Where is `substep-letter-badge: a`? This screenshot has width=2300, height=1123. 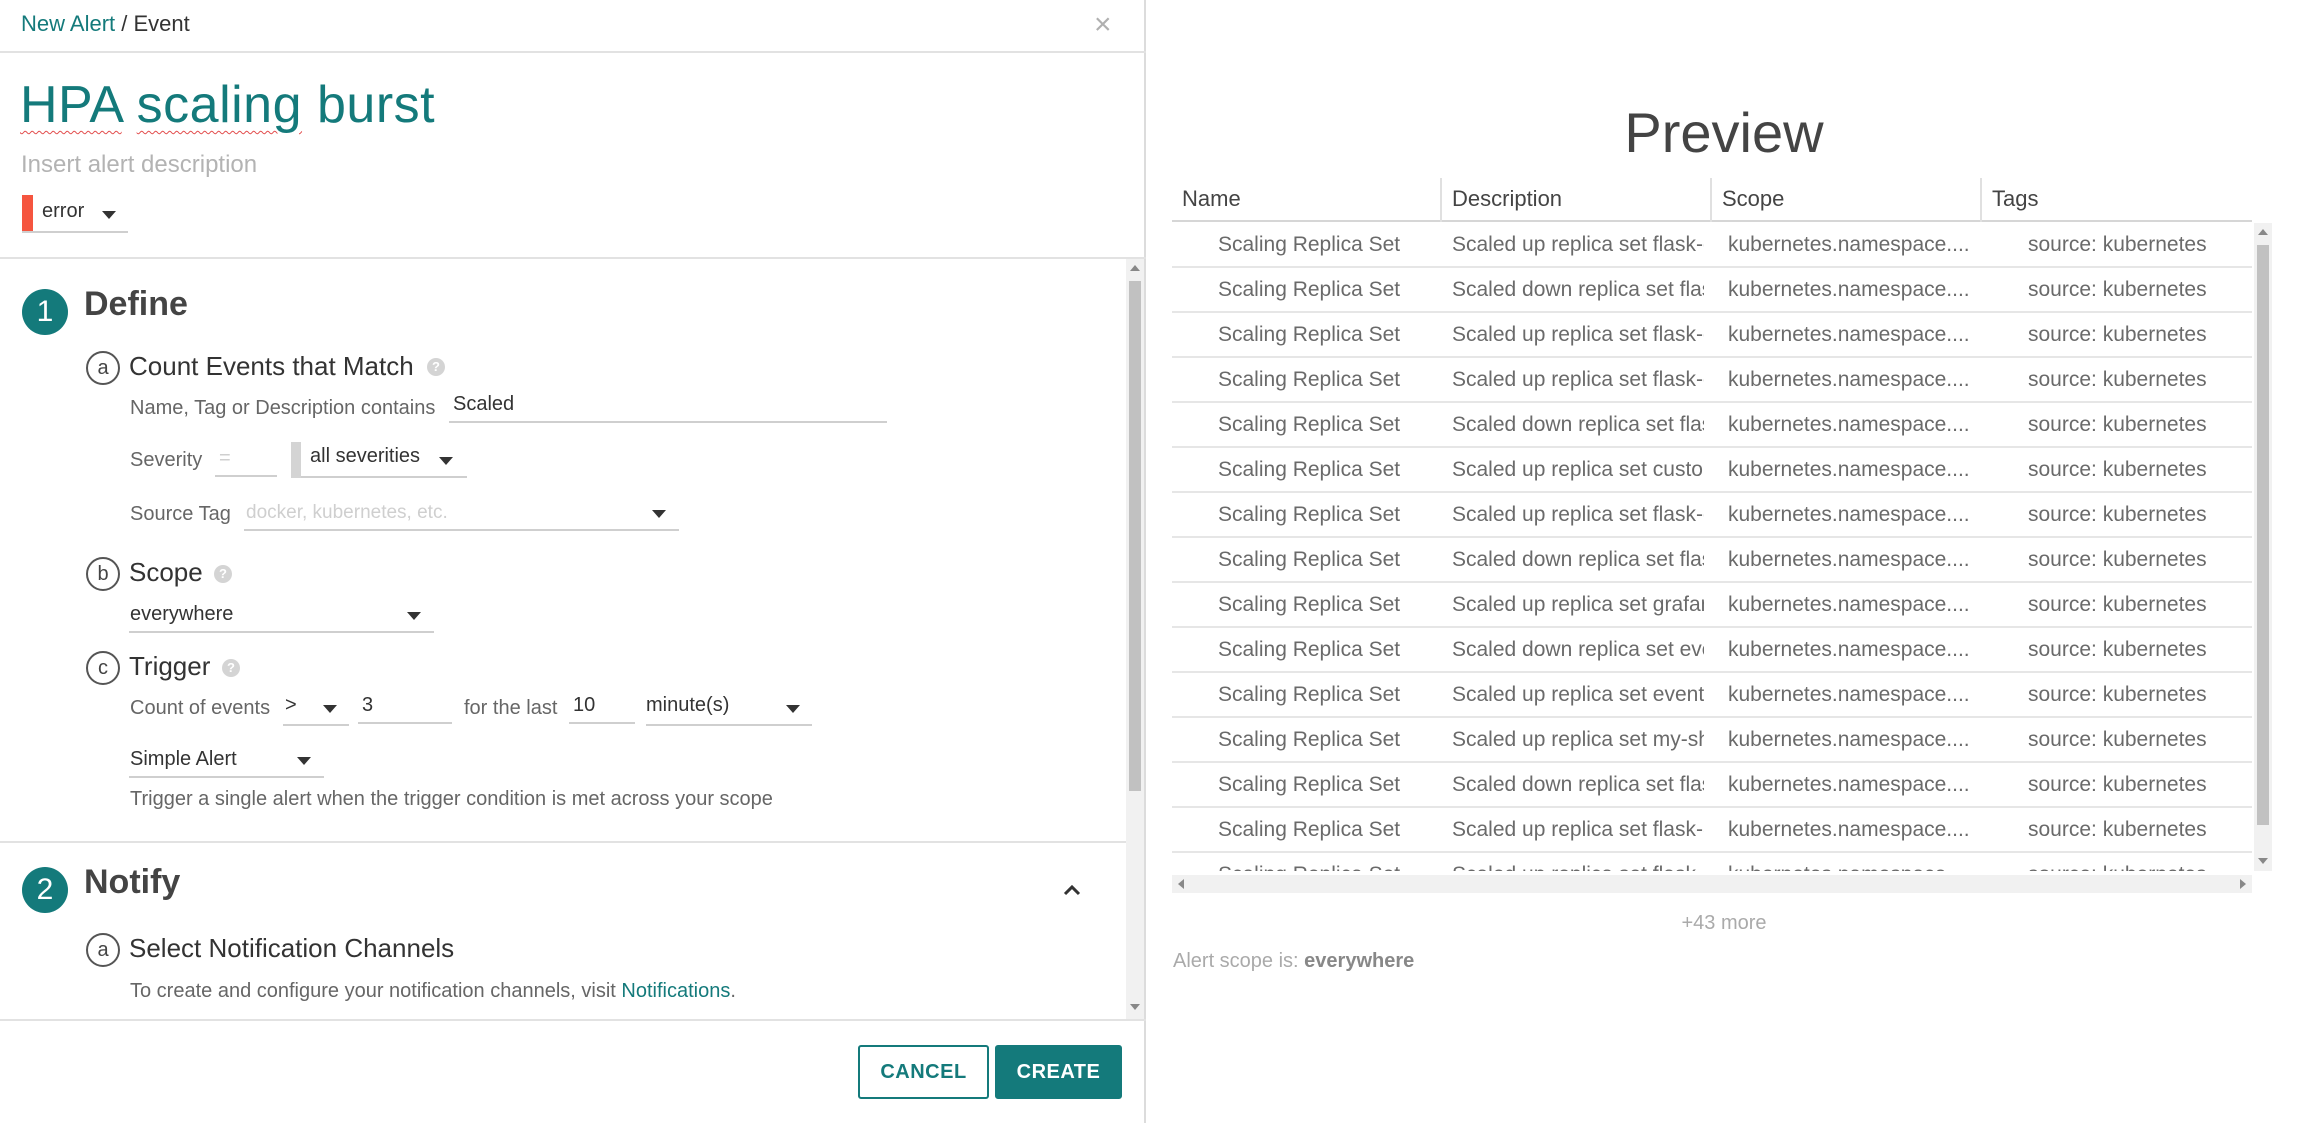
substep-letter-badge: a is located at coordinates (103, 950).